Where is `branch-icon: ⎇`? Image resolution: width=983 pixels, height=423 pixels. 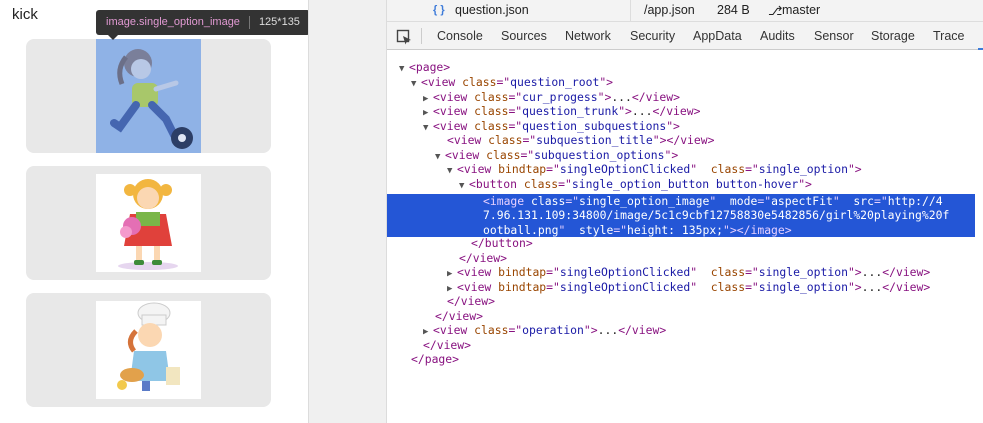 branch-icon: ⎇ is located at coordinates (775, 11).